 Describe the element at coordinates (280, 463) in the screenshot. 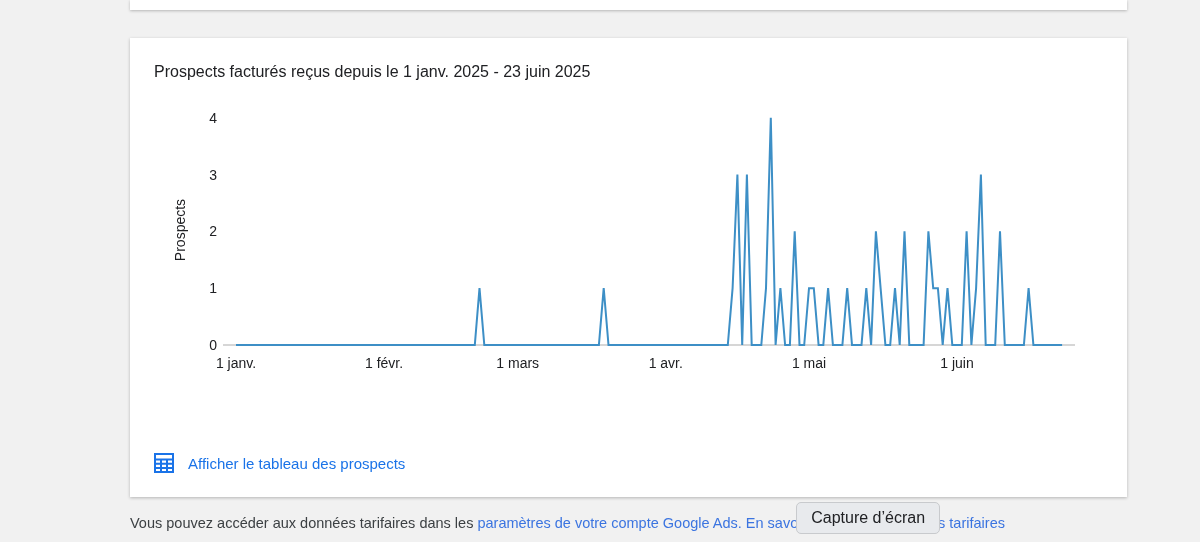

I see `table-link: Afficher le tableau des prospects` at that location.